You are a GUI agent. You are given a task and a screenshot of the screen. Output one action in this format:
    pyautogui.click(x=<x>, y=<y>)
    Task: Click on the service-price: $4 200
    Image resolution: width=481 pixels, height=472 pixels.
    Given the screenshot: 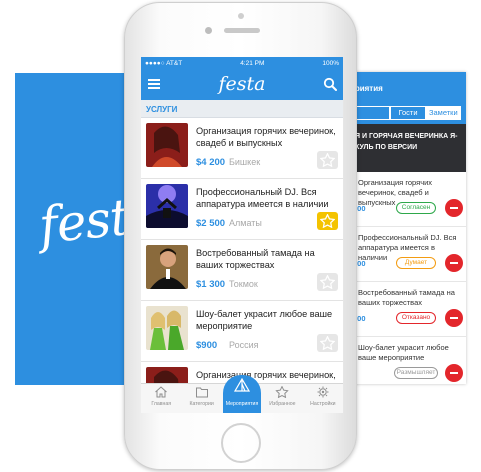 What is the action you would take?
    pyautogui.click(x=211, y=162)
    